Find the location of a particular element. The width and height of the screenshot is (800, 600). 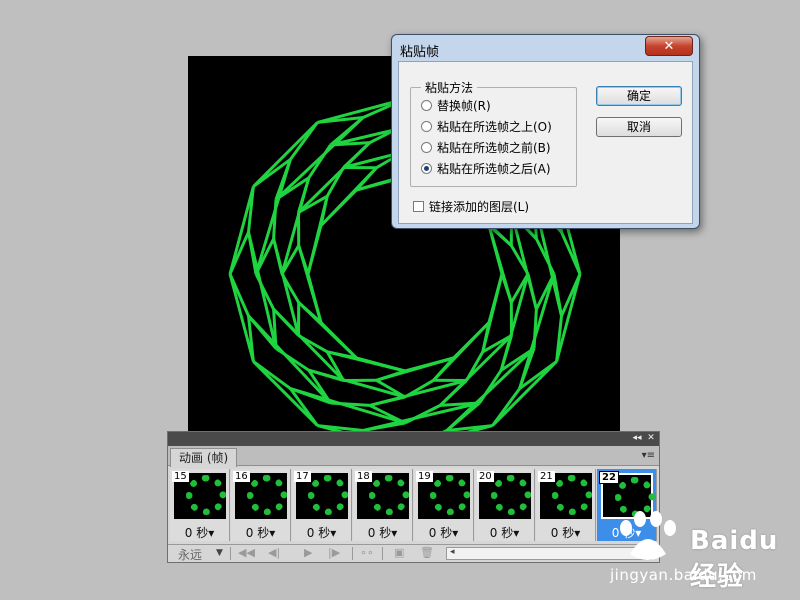

frame-number: 18 is located at coordinates (363, 476).